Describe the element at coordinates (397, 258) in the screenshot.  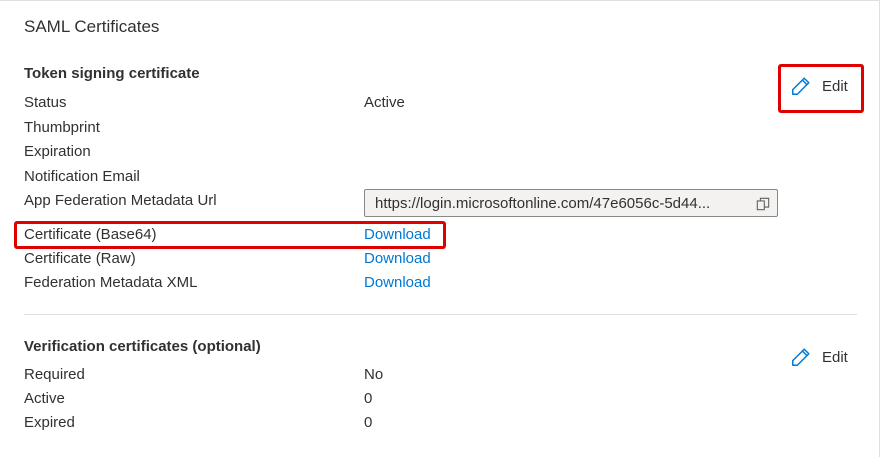
I see `certificate-raw-download-link: Download` at that location.